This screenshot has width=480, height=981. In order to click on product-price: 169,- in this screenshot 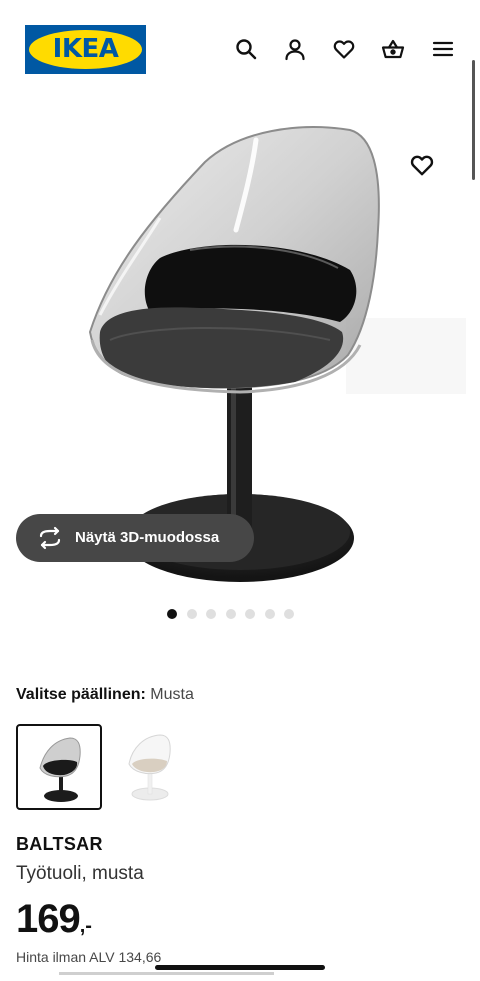, I will do `click(54, 919)`.